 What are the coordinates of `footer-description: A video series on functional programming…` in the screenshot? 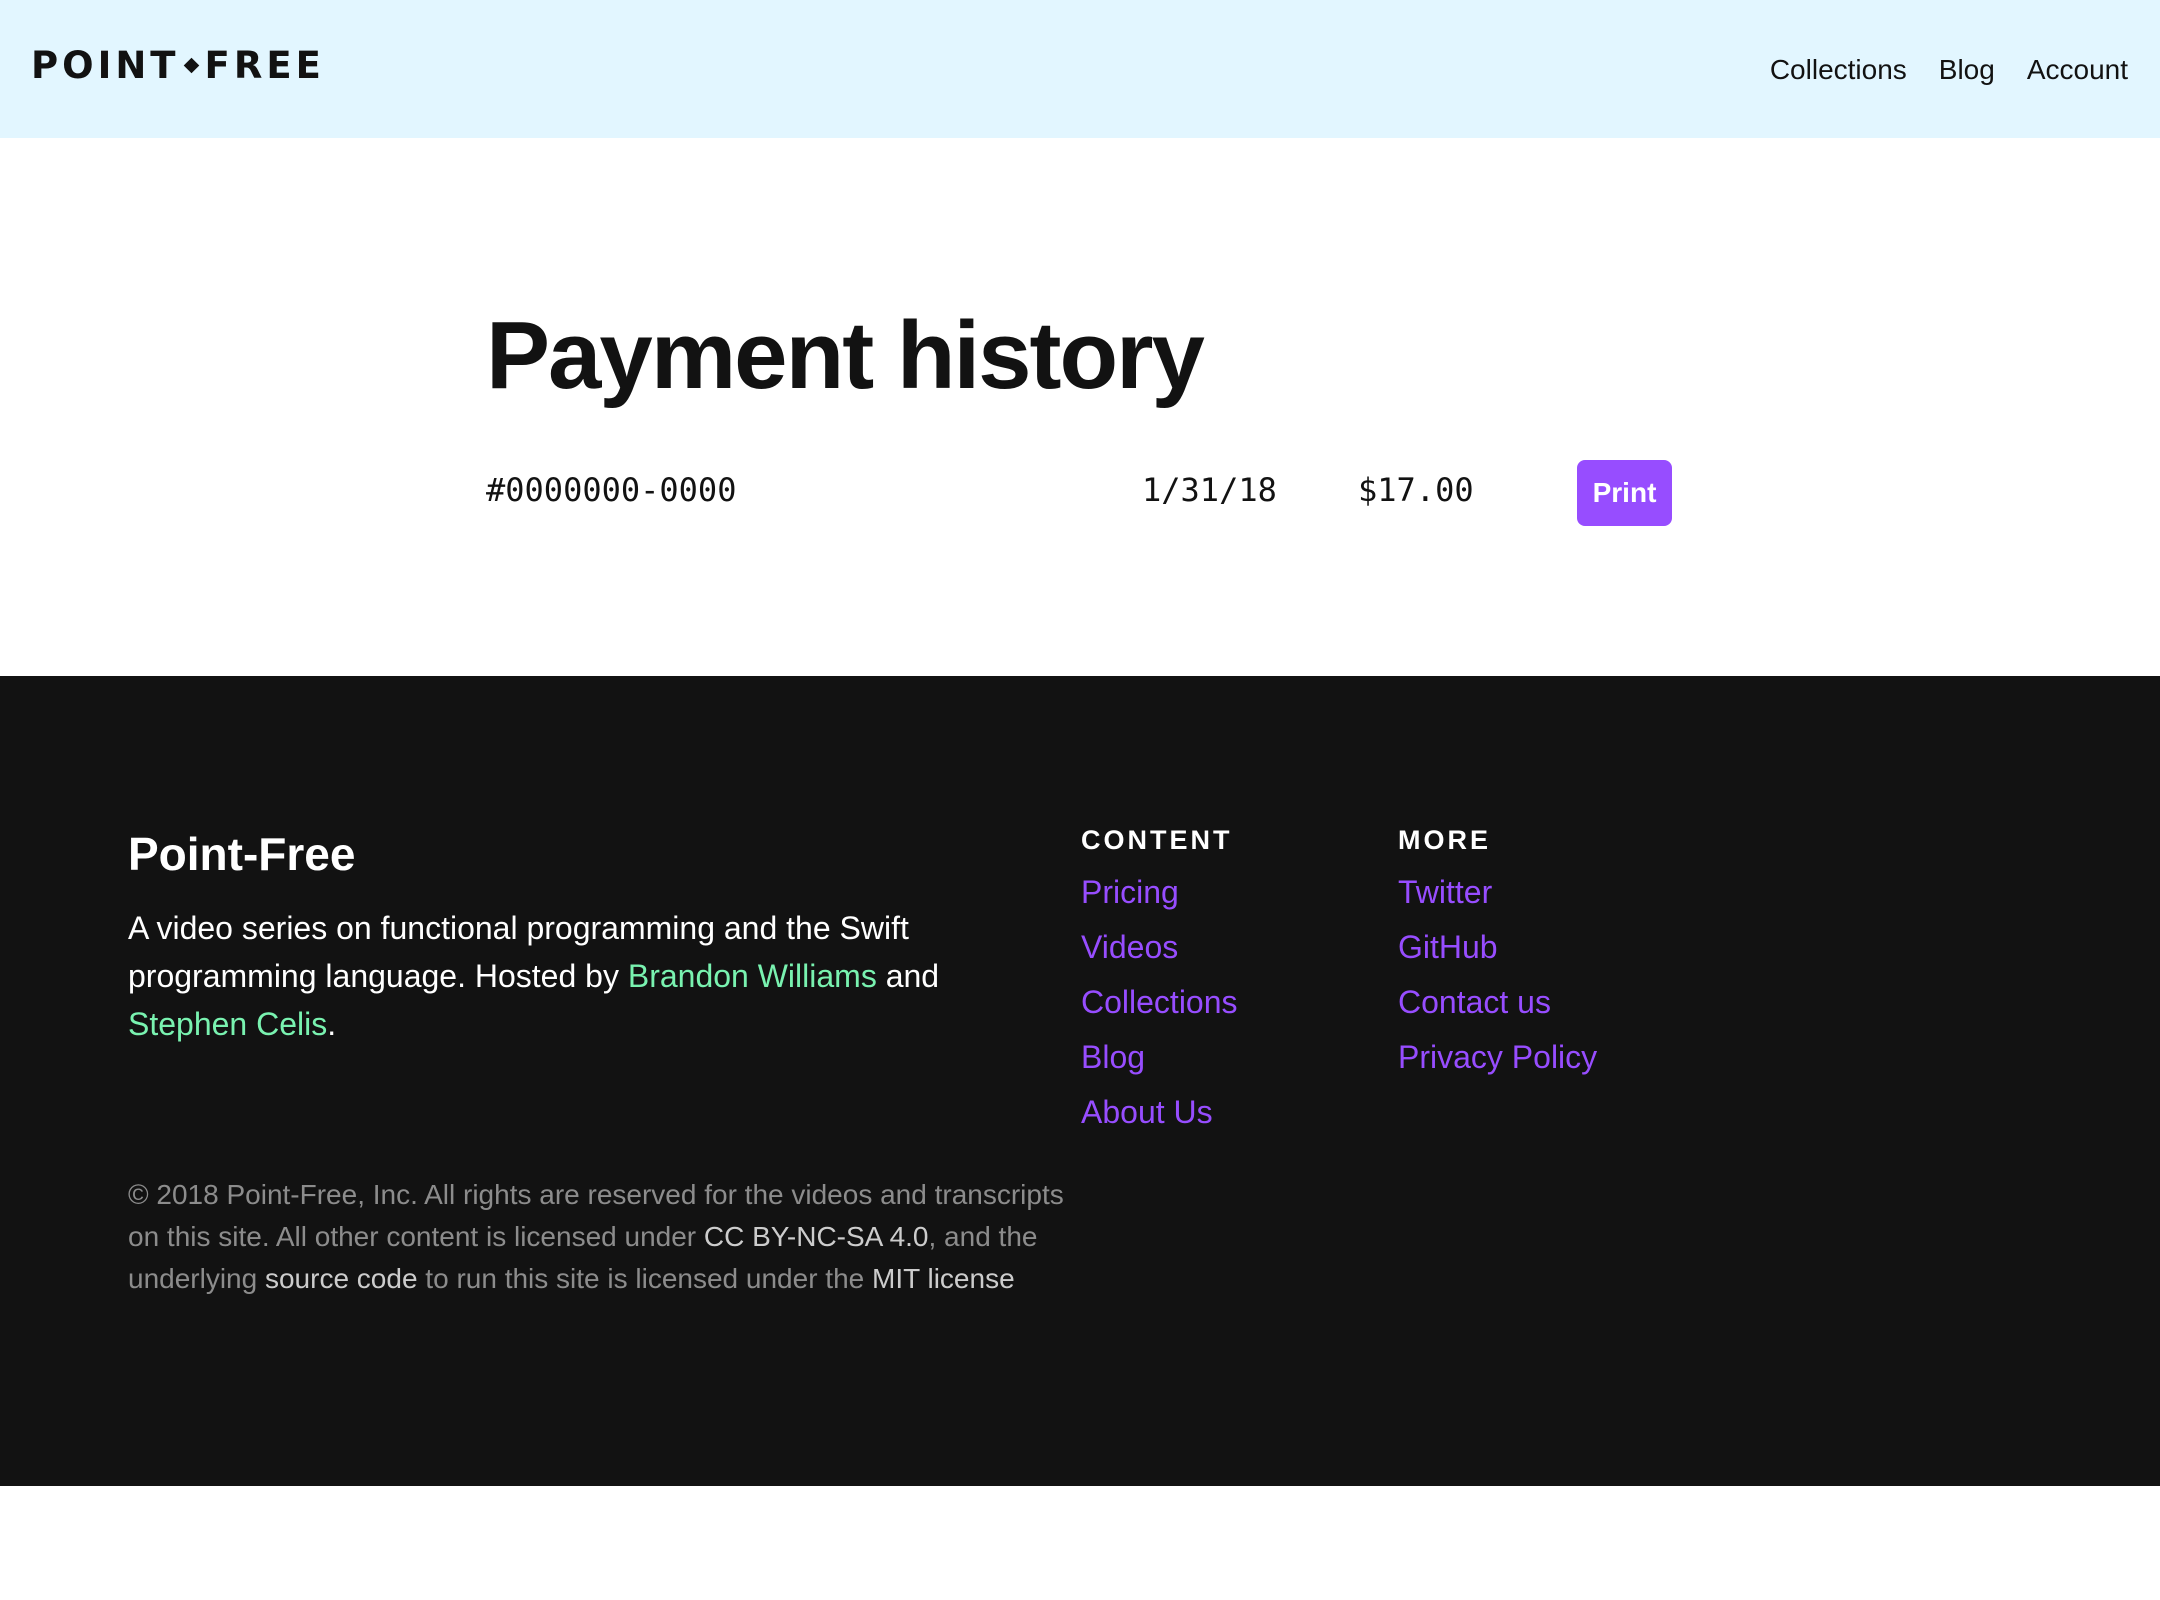 It's located at (553, 976).